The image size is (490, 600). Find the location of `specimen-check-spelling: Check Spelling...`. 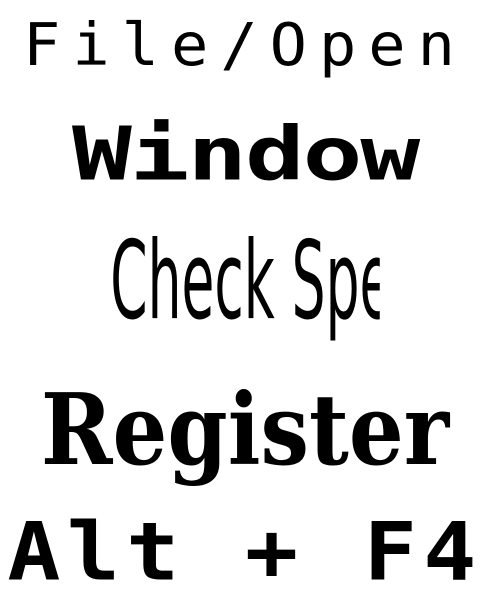

specimen-check-spelling: Check Spelling... is located at coordinates (245, 286).